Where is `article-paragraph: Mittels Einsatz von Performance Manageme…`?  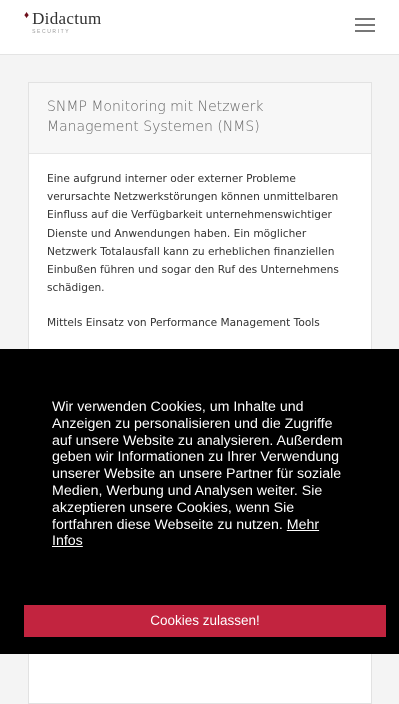
article-paragraph: Mittels Einsatz von Performance Manageme… is located at coordinates (183, 323).